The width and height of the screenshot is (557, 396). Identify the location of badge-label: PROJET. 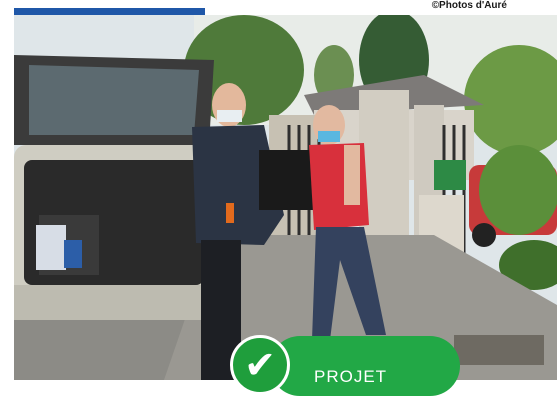
(351, 376).